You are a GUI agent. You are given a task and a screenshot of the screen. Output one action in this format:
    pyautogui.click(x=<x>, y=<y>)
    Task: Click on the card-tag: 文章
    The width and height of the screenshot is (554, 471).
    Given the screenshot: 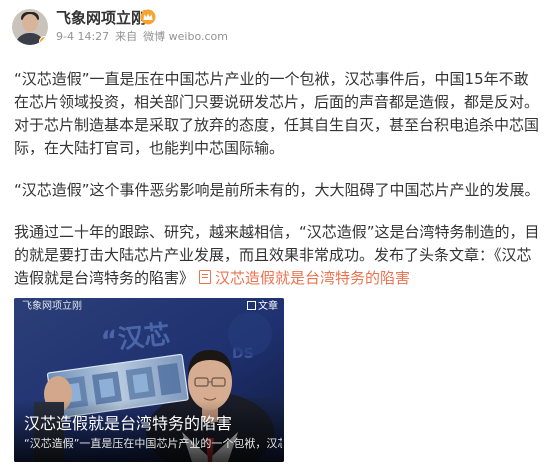 What is the action you would take?
    pyautogui.click(x=262, y=307)
    